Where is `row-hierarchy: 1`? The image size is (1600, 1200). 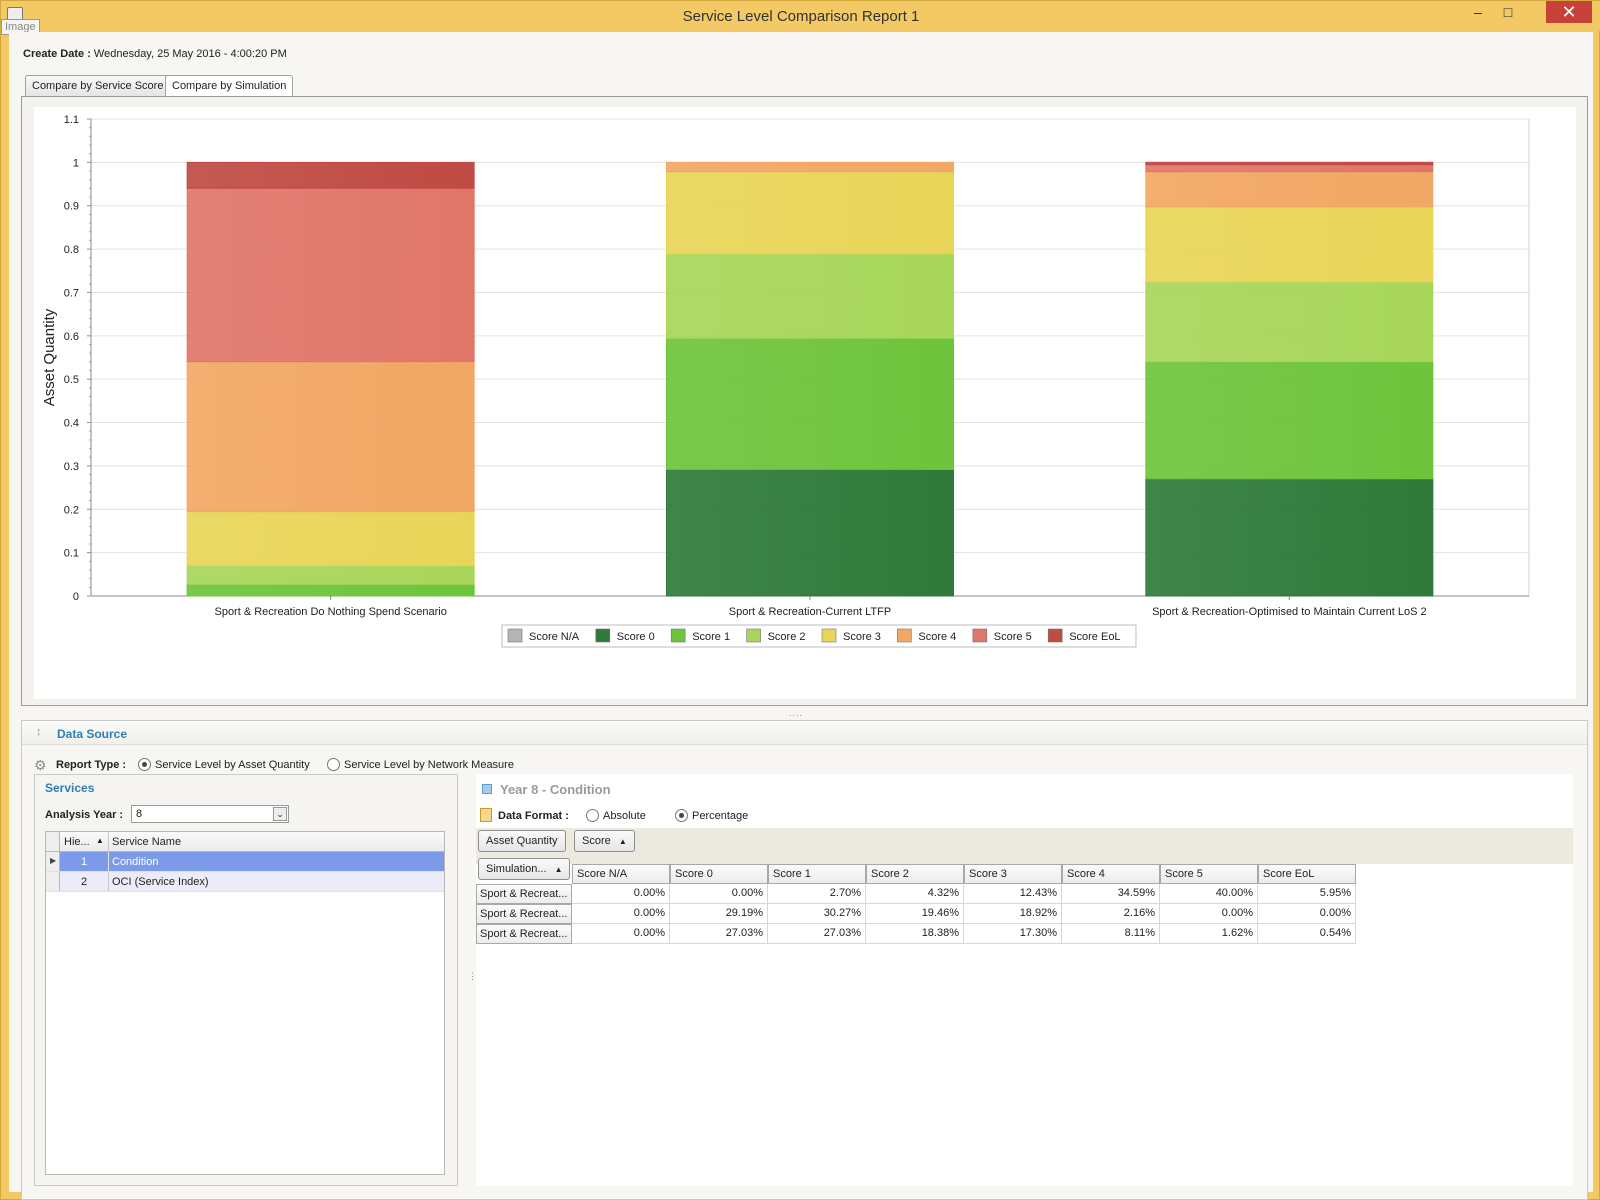 row-hierarchy: 1 is located at coordinates (84, 862).